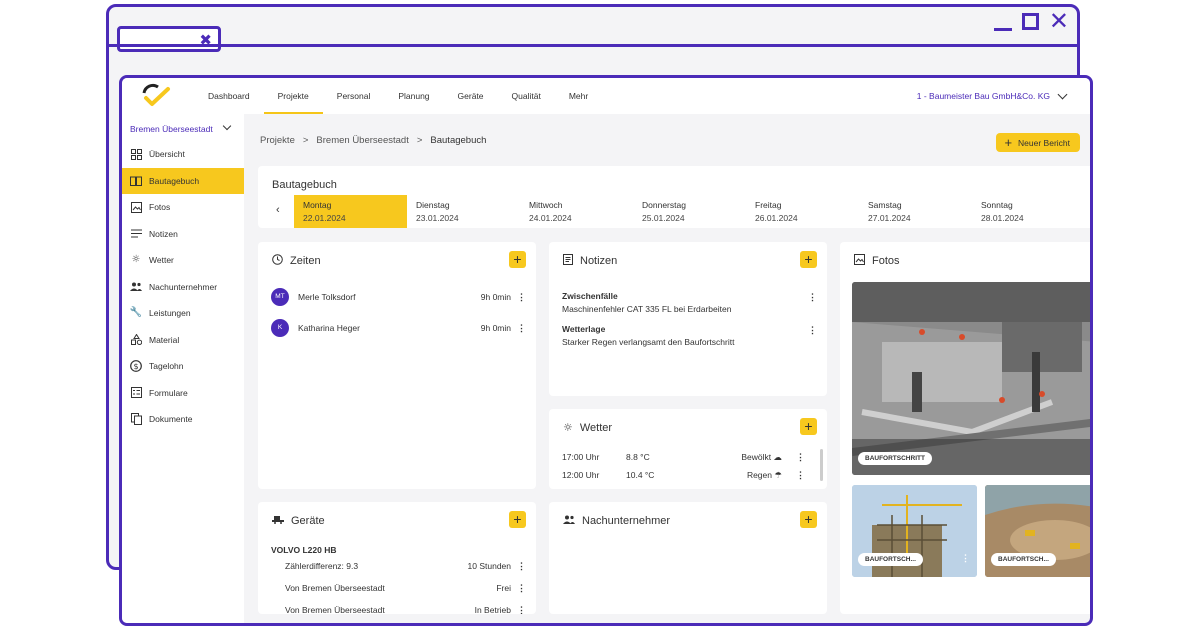 This screenshot has width=1200, height=628. What do you see at coordinates (350, 211) in the screenshot?
I see `day-tab-montag: Montag 22.01.2024` at bounding box center [350, 211].